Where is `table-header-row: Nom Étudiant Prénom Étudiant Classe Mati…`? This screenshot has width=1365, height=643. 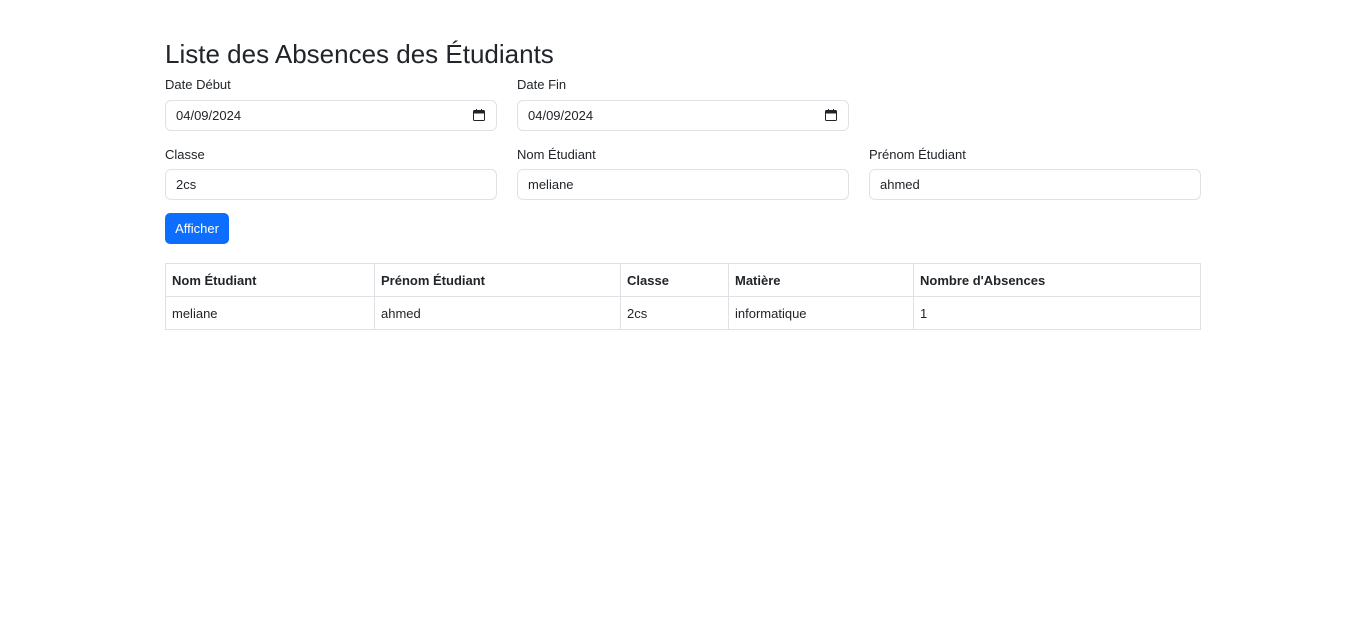 table-header-row: Nom Étudiant Prénom Étudiant Classe Mati… is located at coordinates (683, 280).